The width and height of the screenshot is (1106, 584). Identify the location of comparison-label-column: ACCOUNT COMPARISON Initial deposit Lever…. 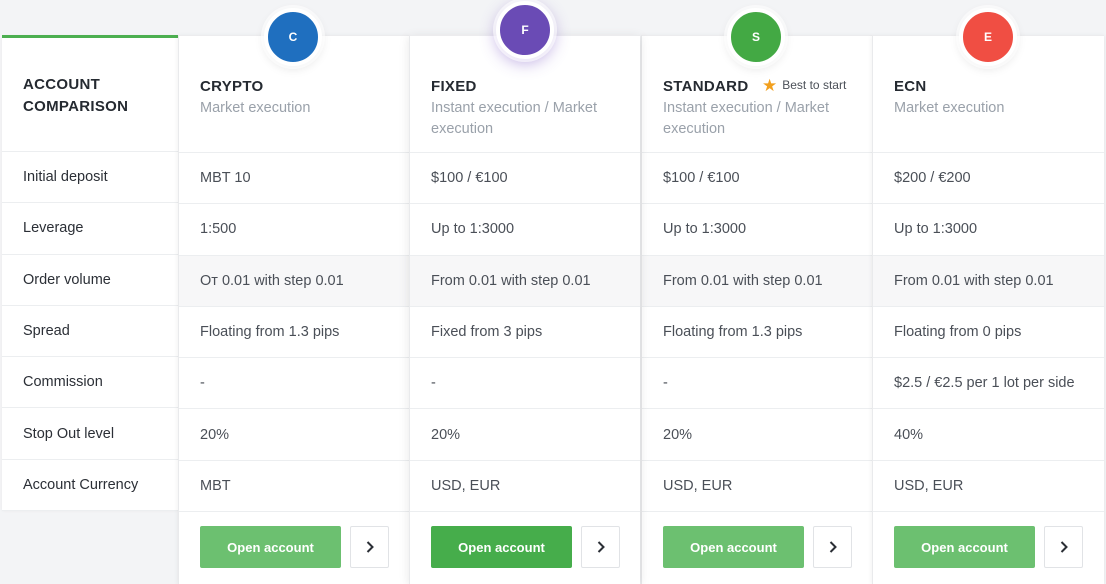
(90, 273).